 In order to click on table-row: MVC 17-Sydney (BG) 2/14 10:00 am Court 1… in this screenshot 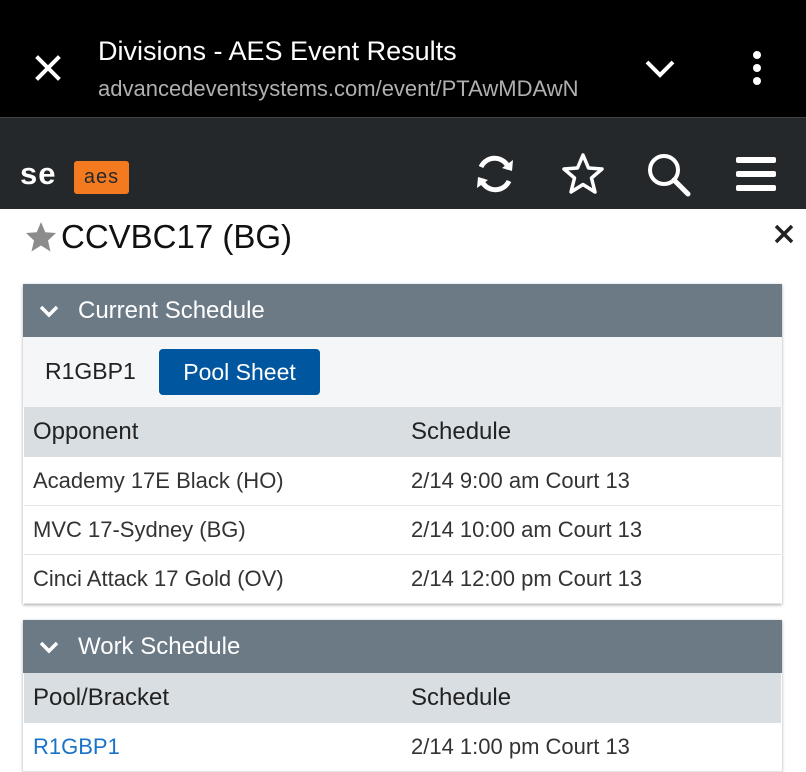, I will do `click(402, 530)`.